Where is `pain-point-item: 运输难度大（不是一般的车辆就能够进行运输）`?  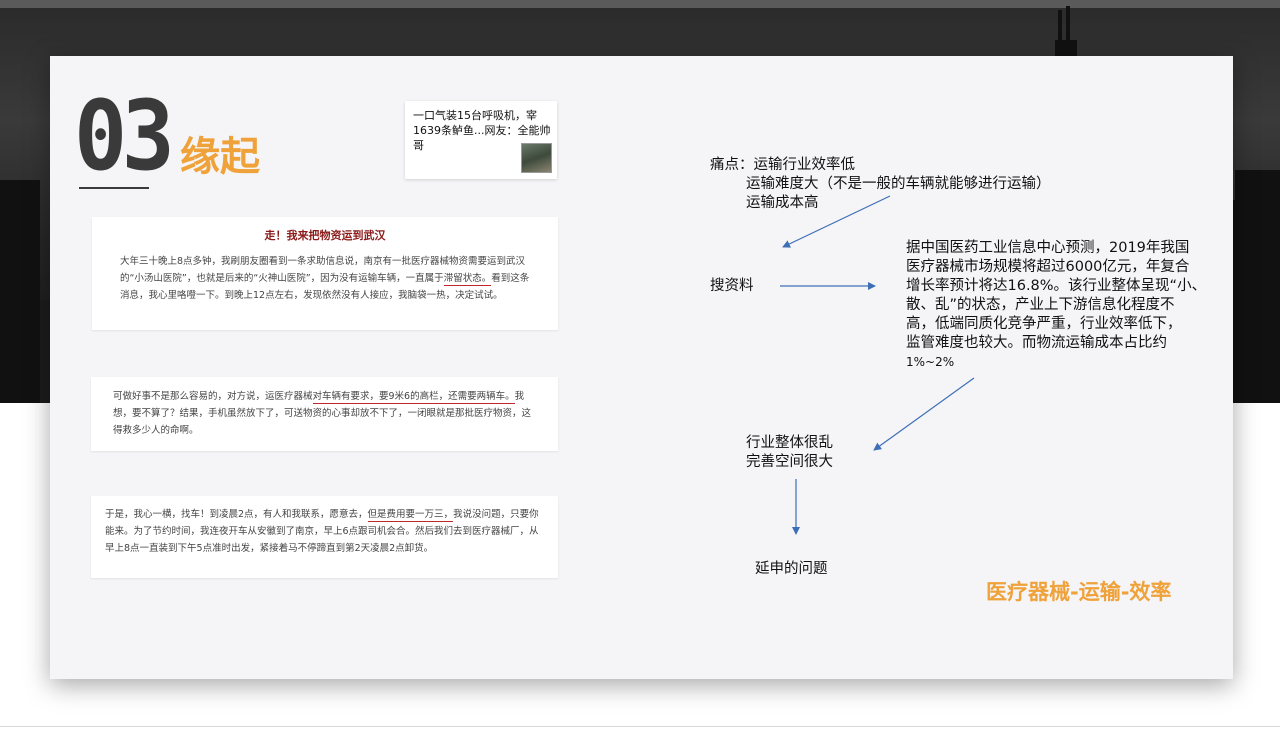
pain-point-item: 运输难度大（不是一般的车辆就能够进行运输） is located at coordinates (898, 184).